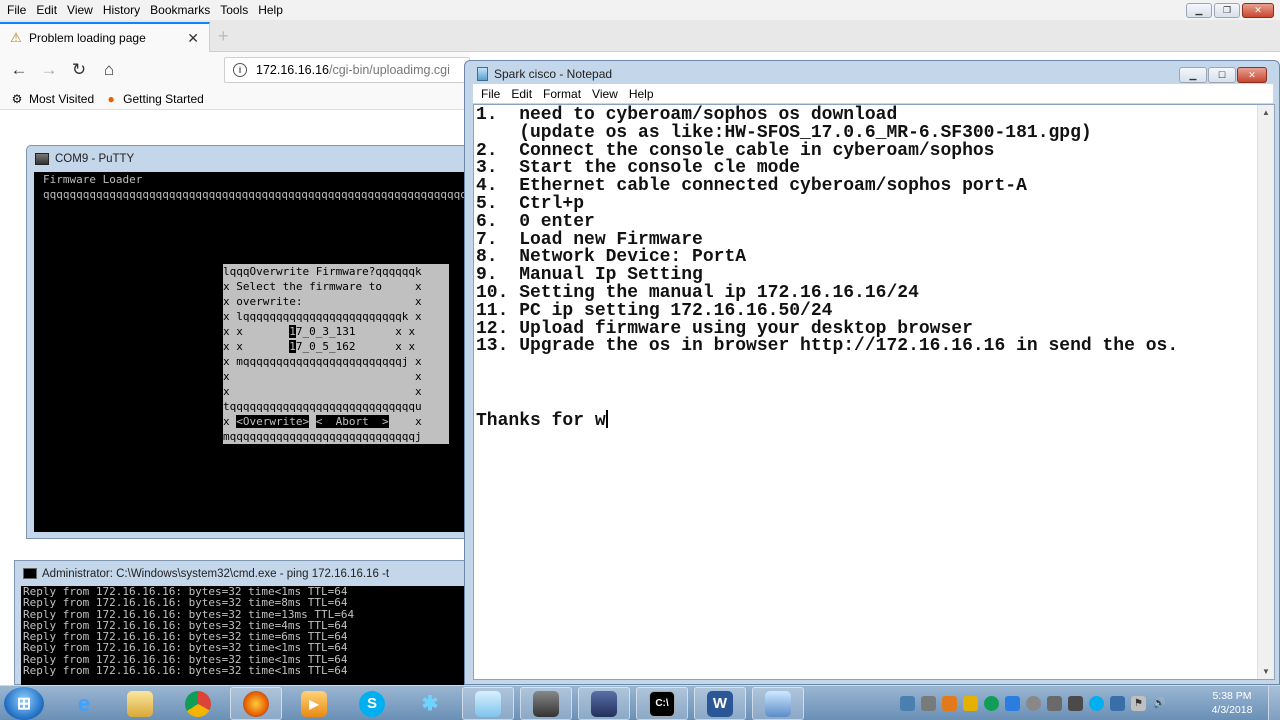 The image size is (1280, 720). Describe the element at coordinates (541, 420) in the screenshot. I see `typed-text: Thanks for w` at that location.